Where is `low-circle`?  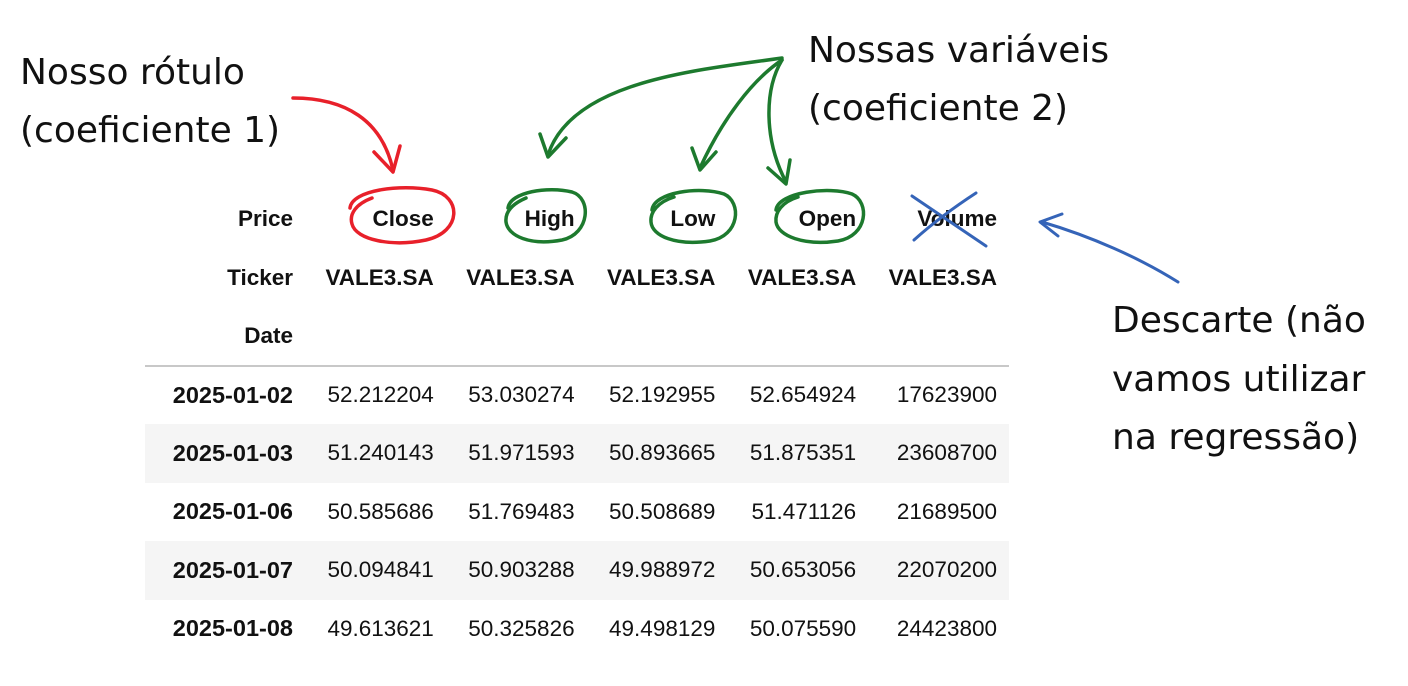 low-circle is located at coordinates (693, 216).